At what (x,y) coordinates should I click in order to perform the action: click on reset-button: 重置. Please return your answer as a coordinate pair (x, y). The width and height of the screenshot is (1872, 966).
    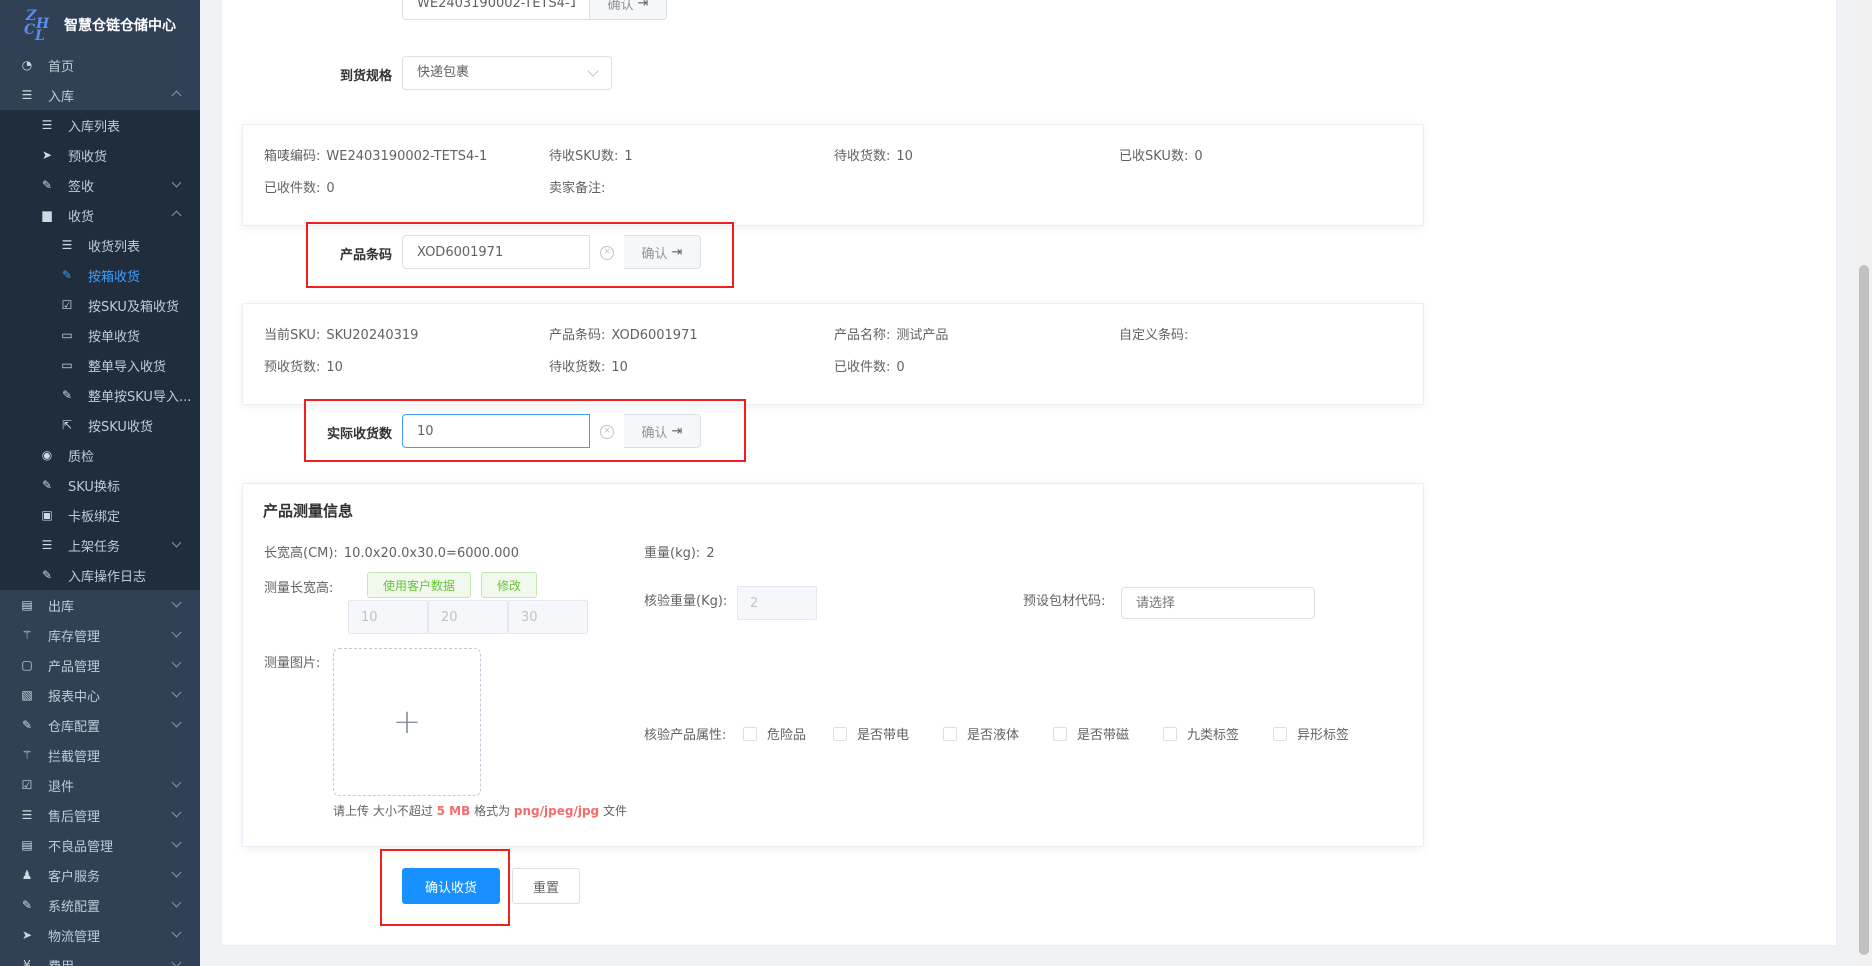
    Looking at the image, I should click on (546, 886).